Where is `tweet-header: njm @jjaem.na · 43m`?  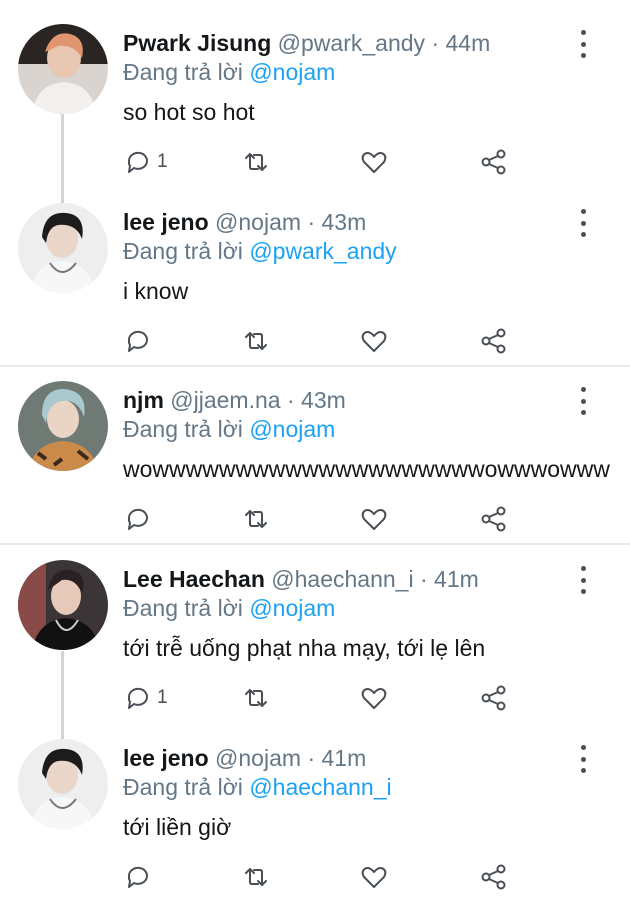 tweet-header: njm @jjaem.na · 43m is located at coordinates (234, 400).